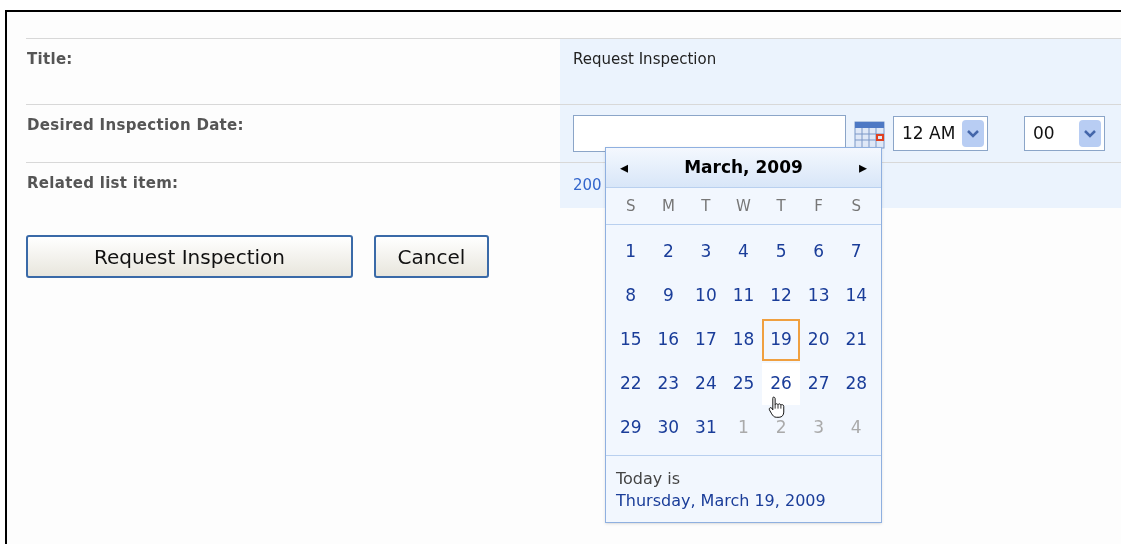  I want to click on calendar-day: 19, so click(781, 340).